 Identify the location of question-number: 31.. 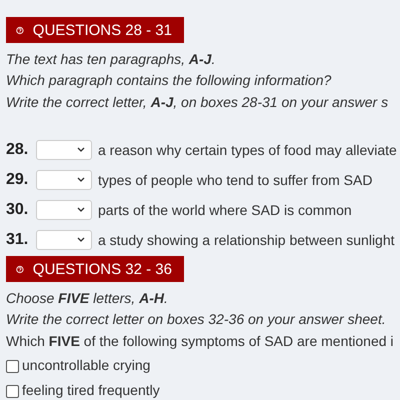
(18, 239).